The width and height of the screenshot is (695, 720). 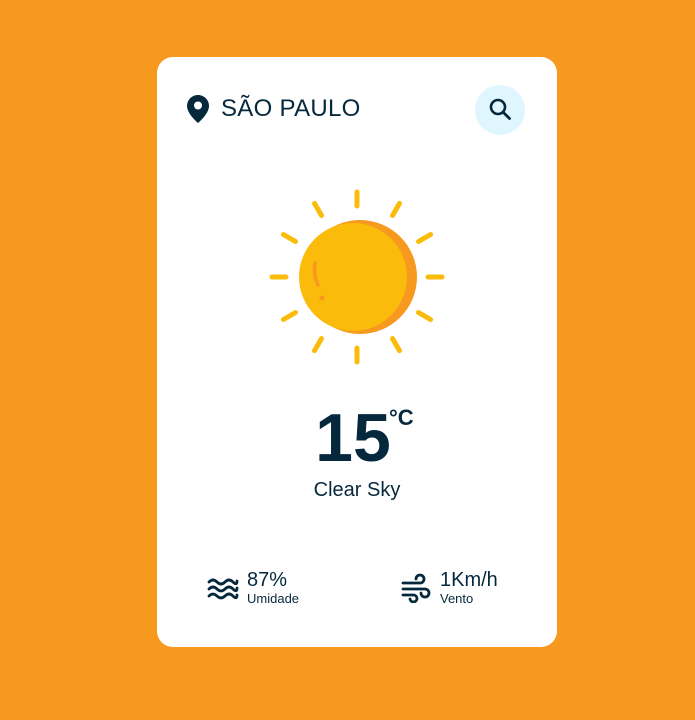 What do you see at coordinates (457, 598) in the screenshot?
I see `wind-label: Vento` at bounding box center [457, 598].